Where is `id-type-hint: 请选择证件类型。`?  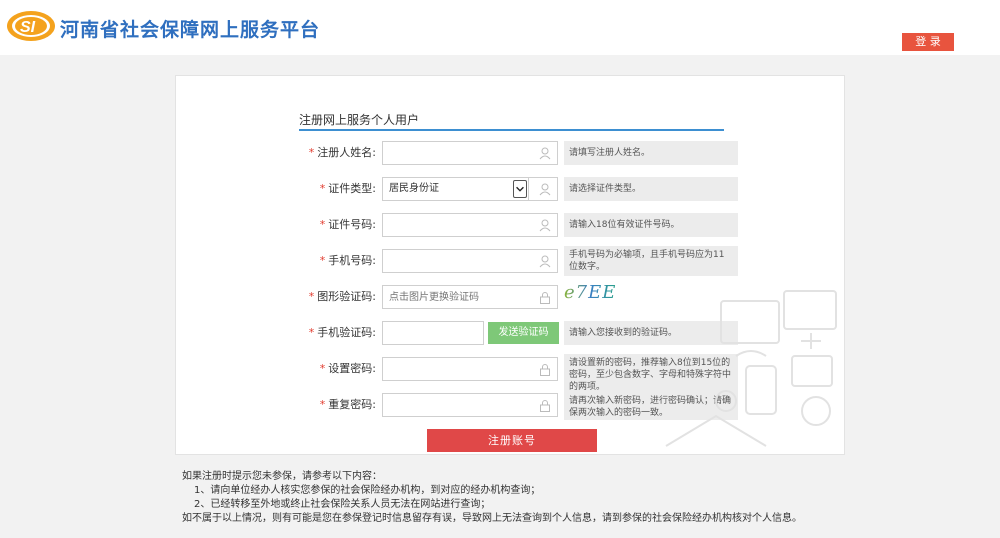 id-type-hint: 请选择证件类型。 is located at coordinates (651, 189).